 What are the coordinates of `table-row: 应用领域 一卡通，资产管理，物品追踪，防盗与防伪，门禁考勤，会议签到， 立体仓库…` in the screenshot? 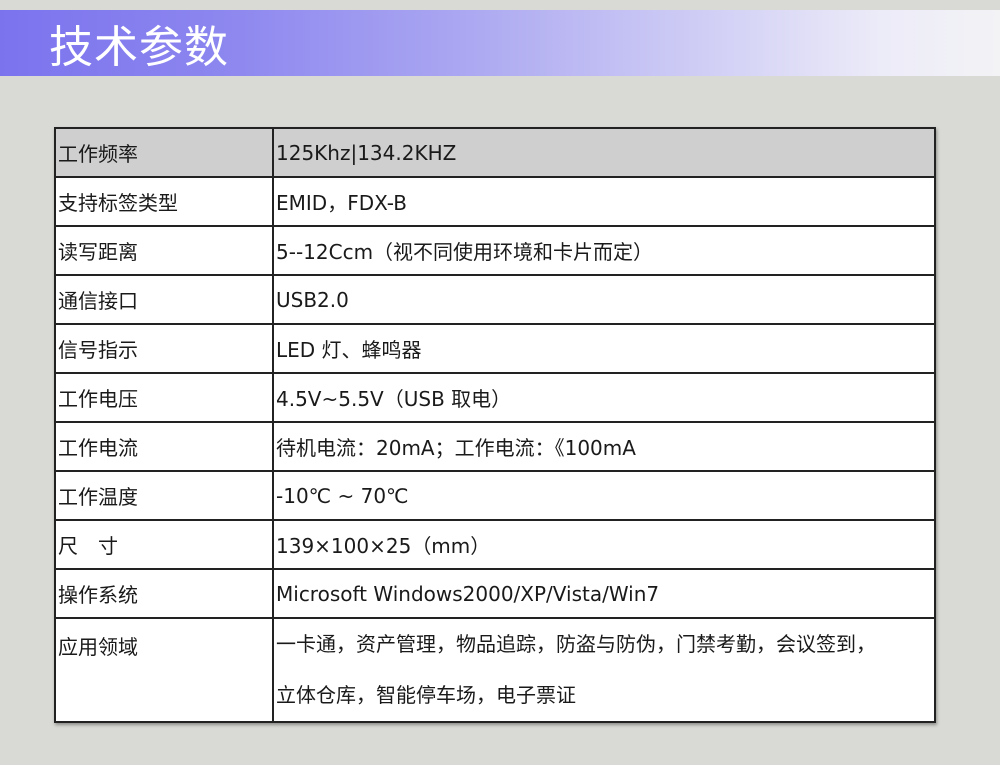 It's located at (495, 670).